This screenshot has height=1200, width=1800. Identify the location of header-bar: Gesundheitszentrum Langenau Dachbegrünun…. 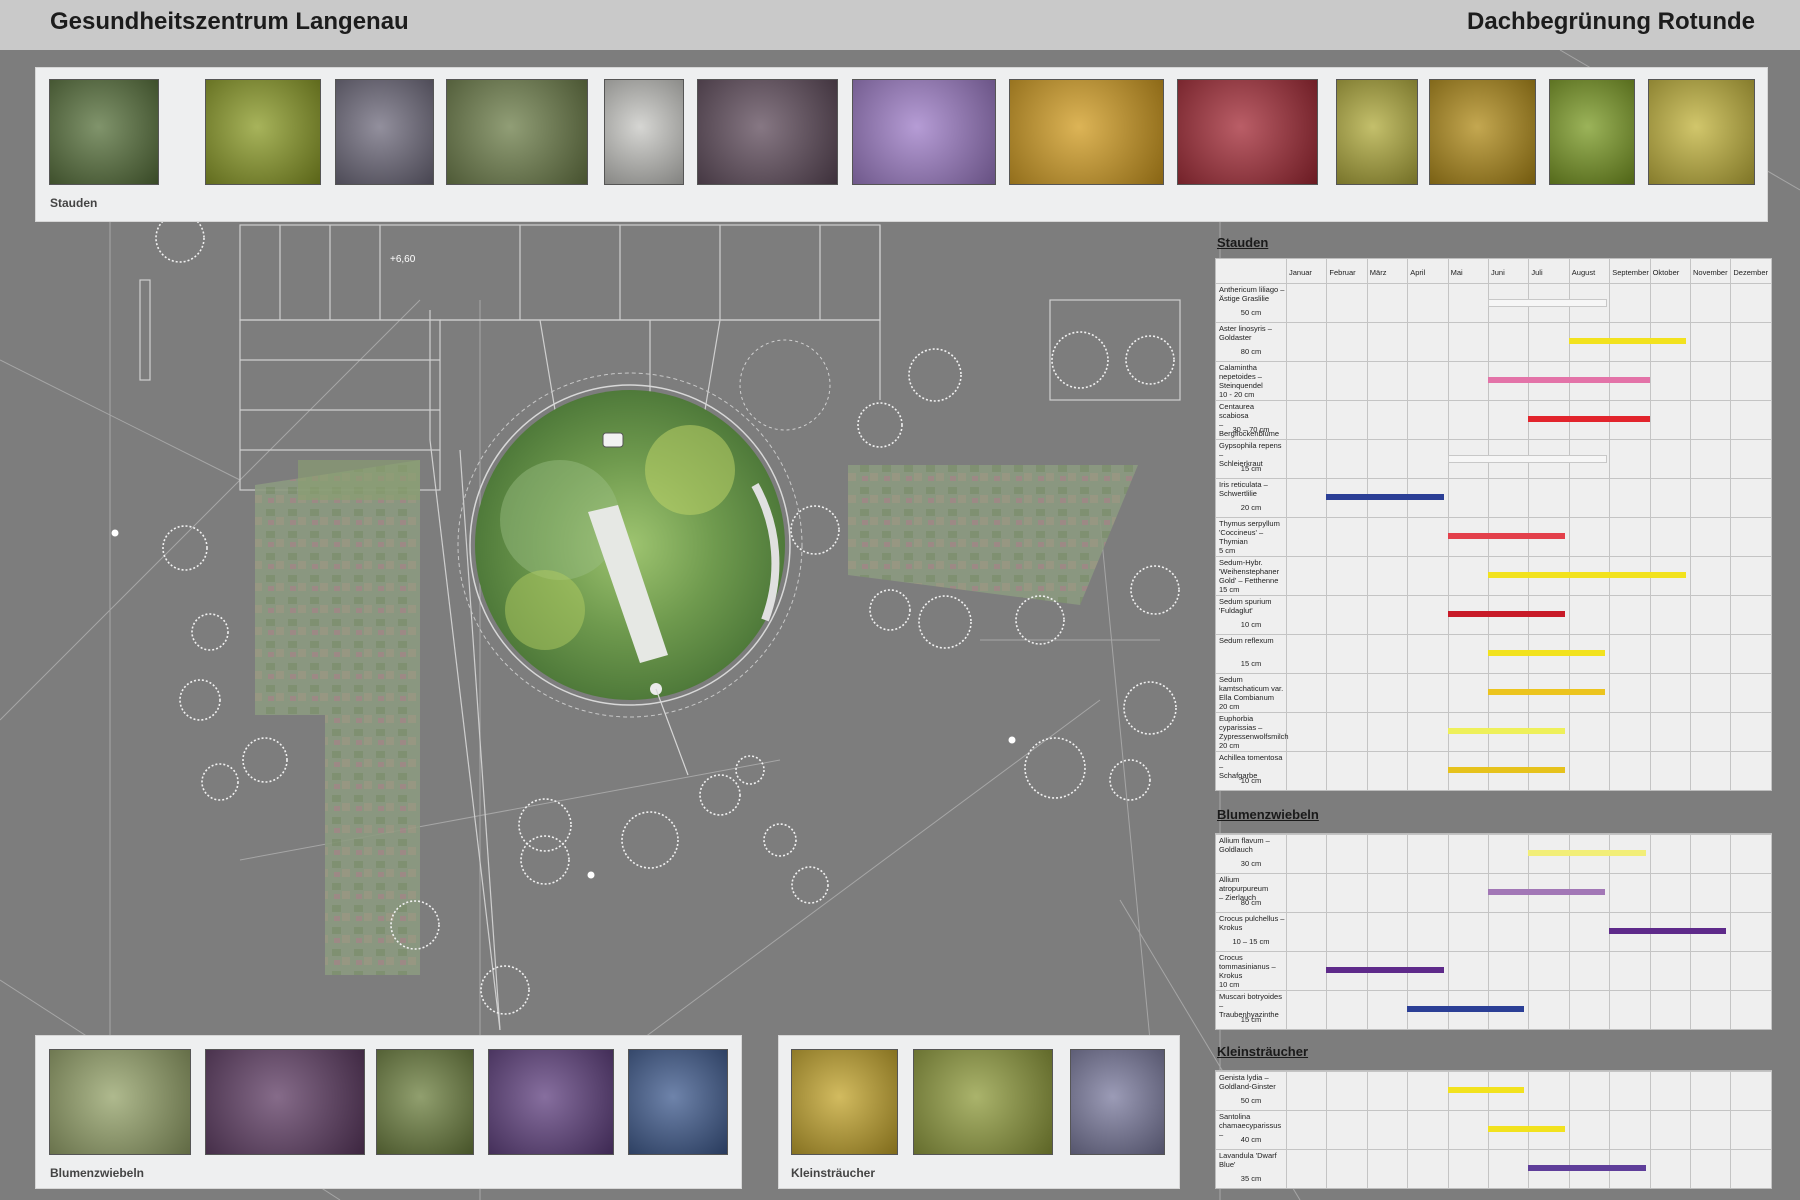
(900, 25).